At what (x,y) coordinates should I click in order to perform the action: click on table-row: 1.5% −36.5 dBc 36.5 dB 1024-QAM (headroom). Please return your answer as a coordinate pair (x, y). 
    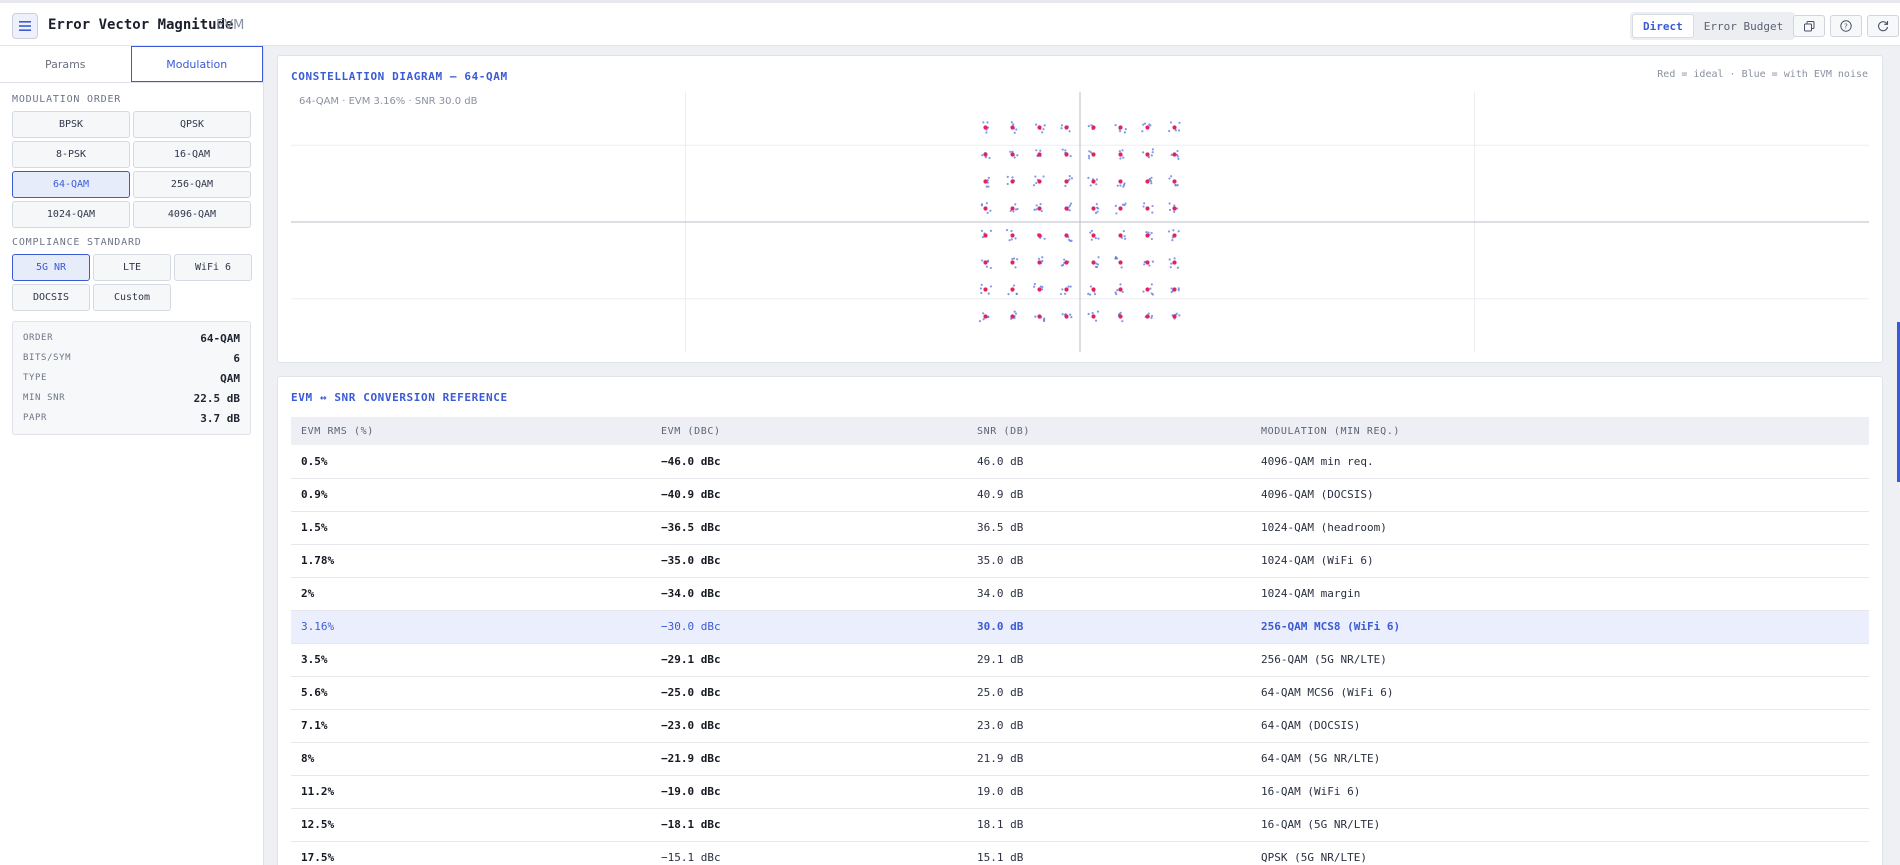
    Looking at the image, I should click on (1080, 528).